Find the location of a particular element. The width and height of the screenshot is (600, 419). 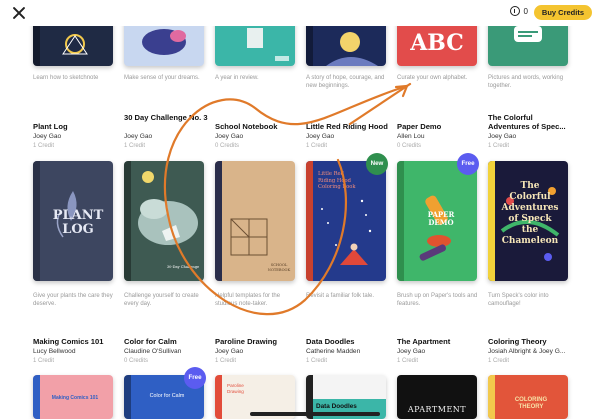

book-cover-school-notebook: SCHOOL NOTEBOOK is located at coordinates (255, 221).